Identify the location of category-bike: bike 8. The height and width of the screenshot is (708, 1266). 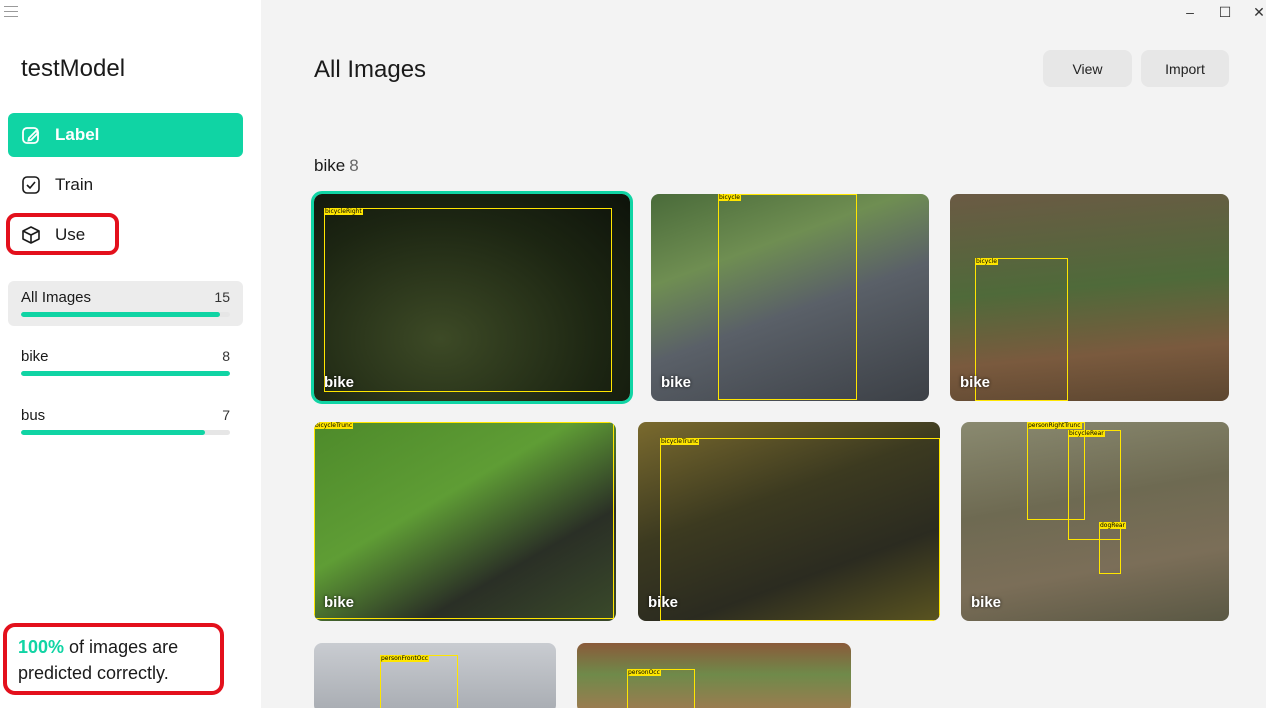
(125, 362).